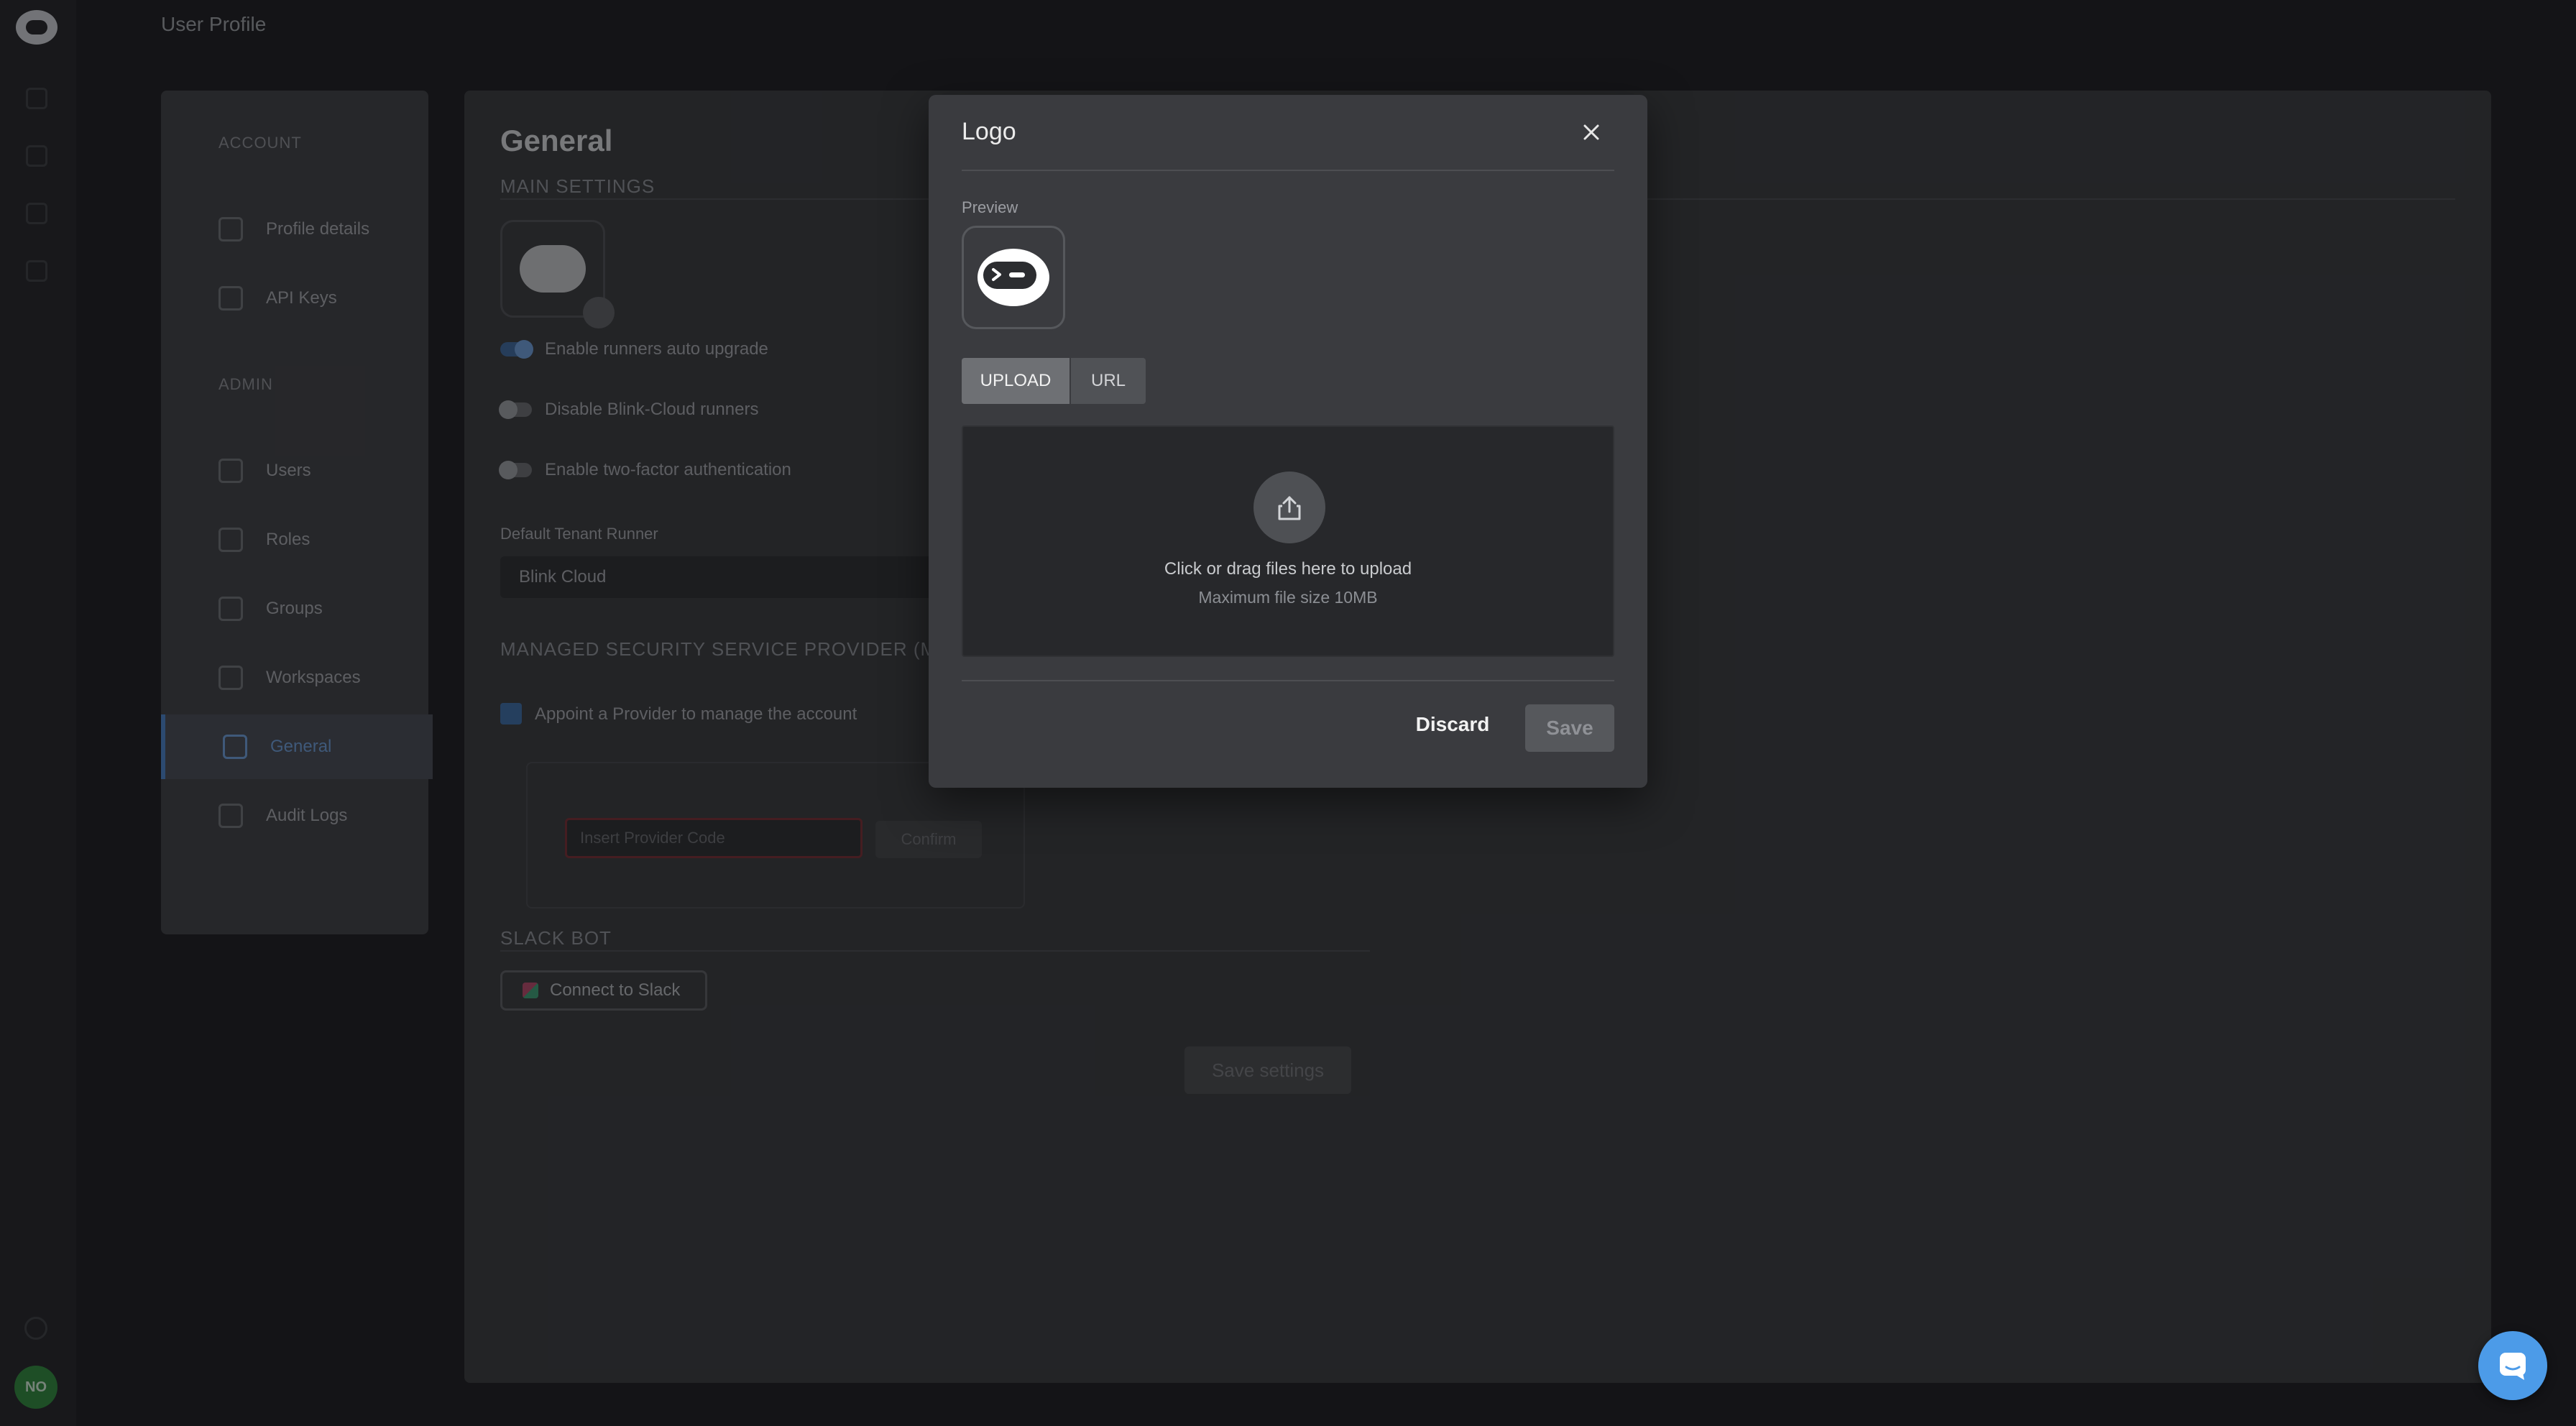  I want to click on discard-button: Discard, so click(1452, 725).